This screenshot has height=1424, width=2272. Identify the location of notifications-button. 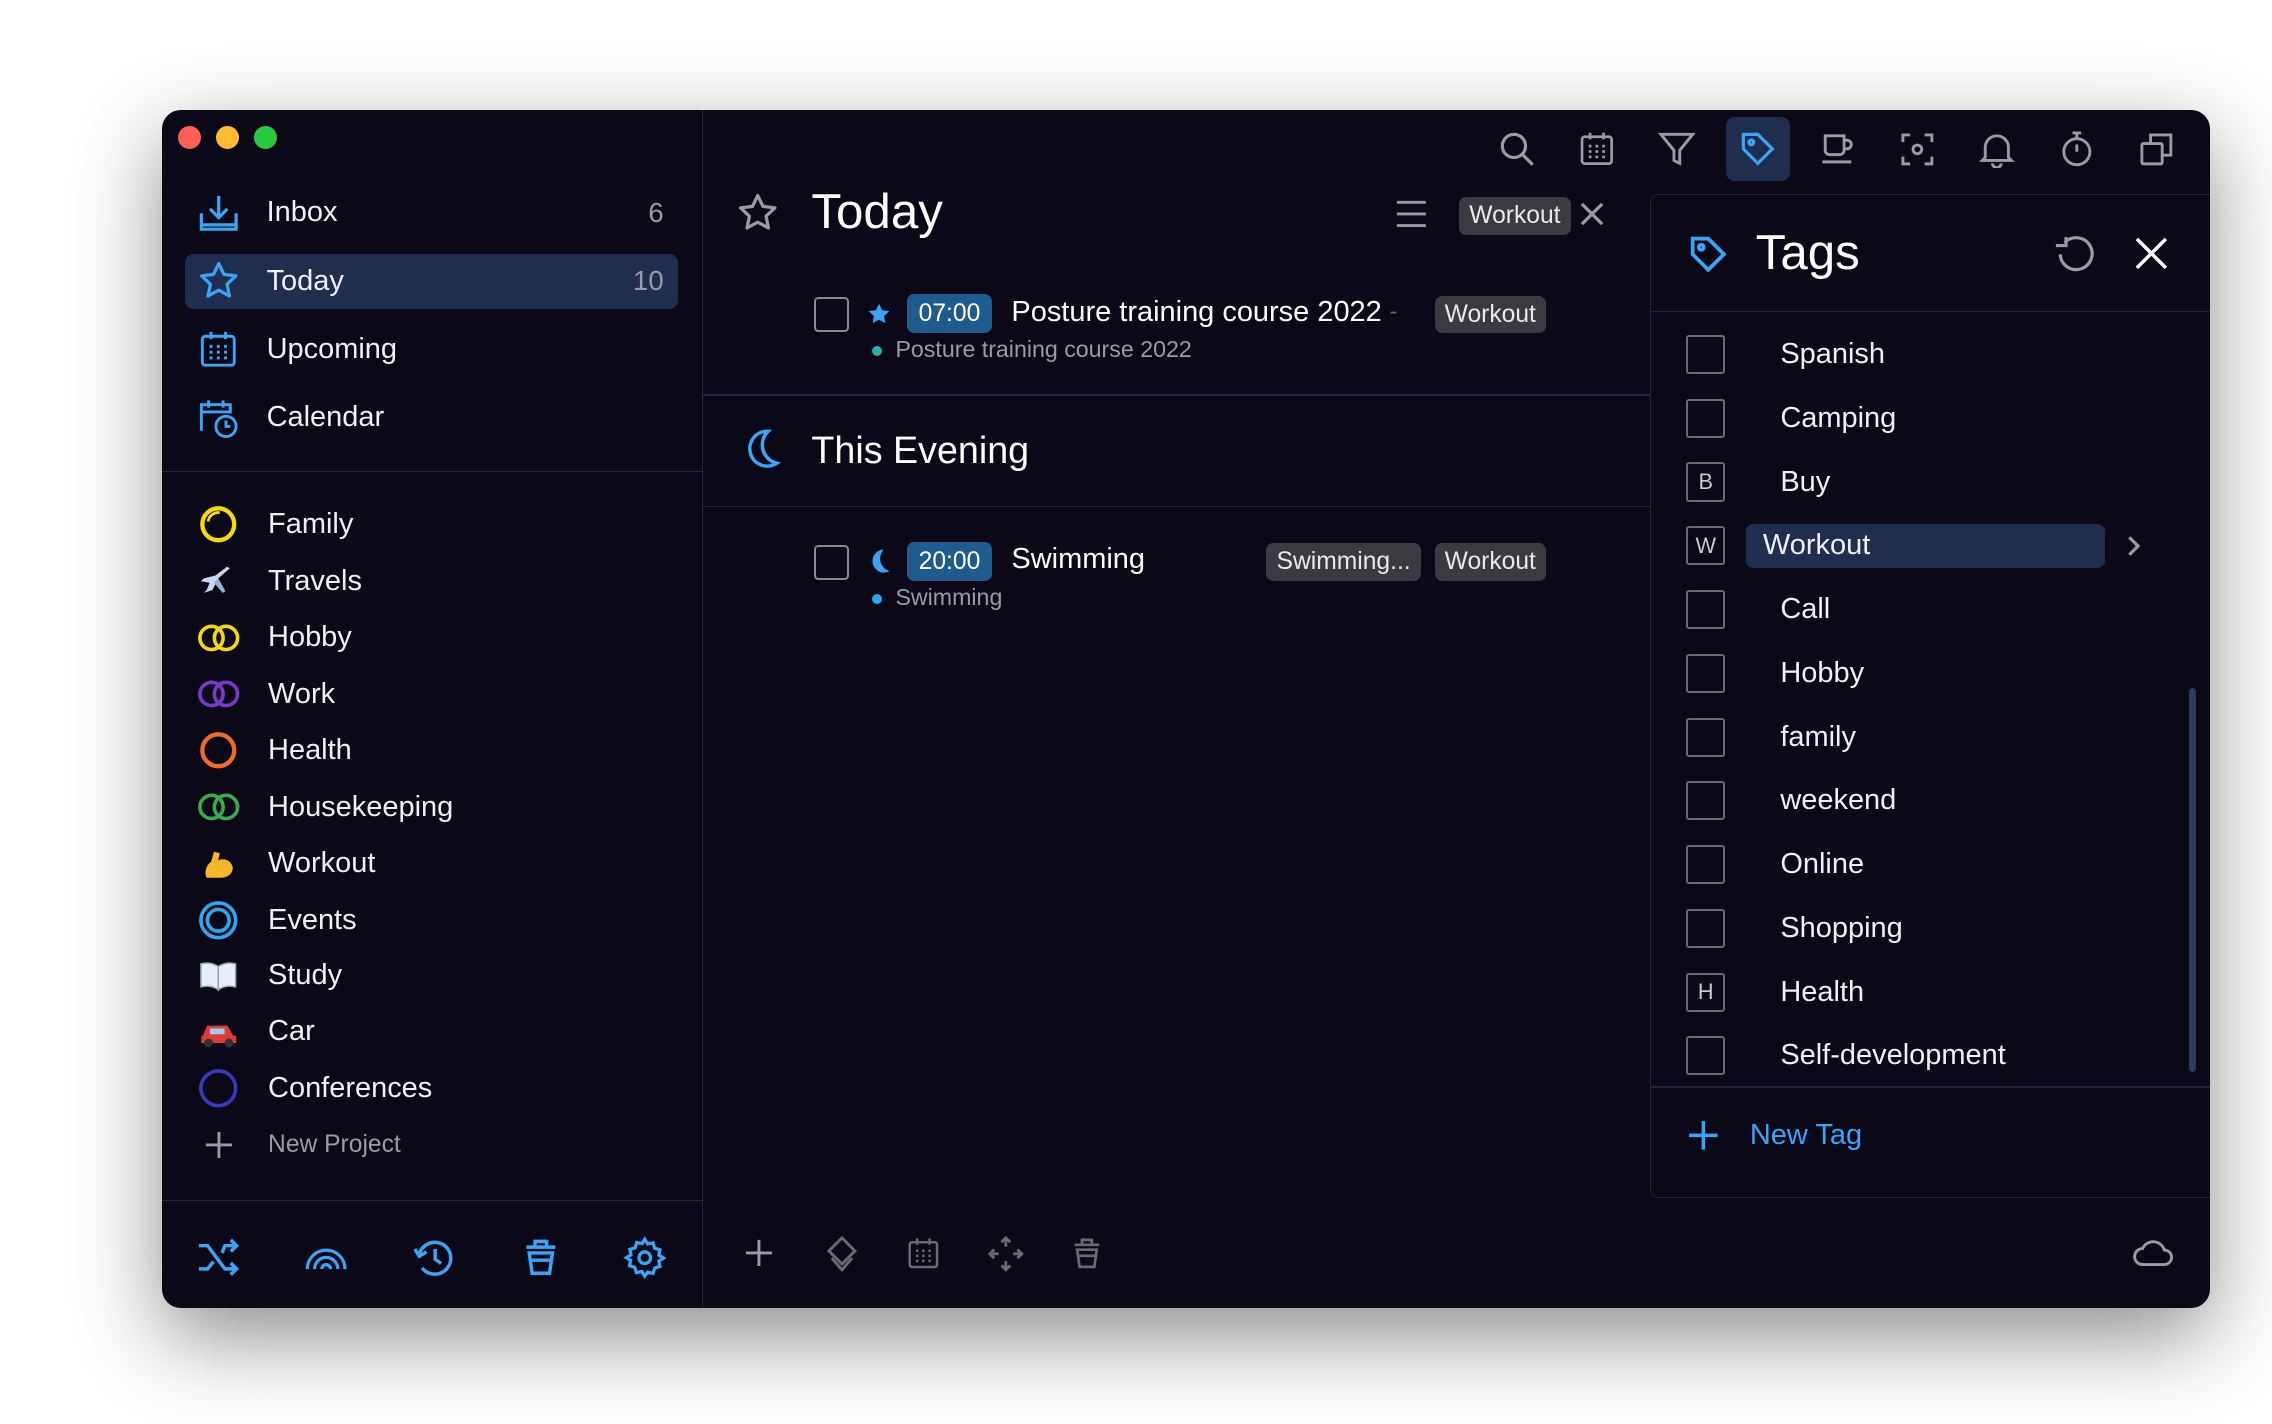
(1997, 149).